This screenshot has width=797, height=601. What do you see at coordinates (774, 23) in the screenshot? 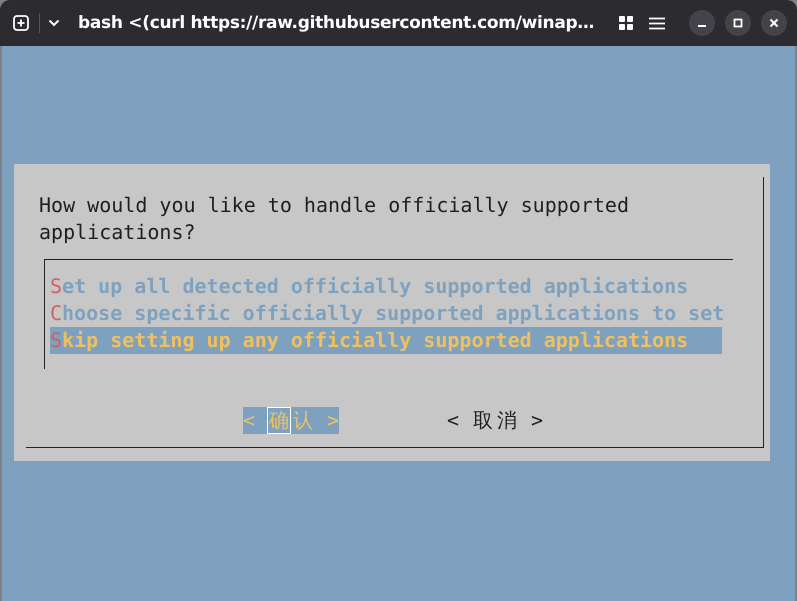
I see `close-icon` at bounding box center [774, 23].